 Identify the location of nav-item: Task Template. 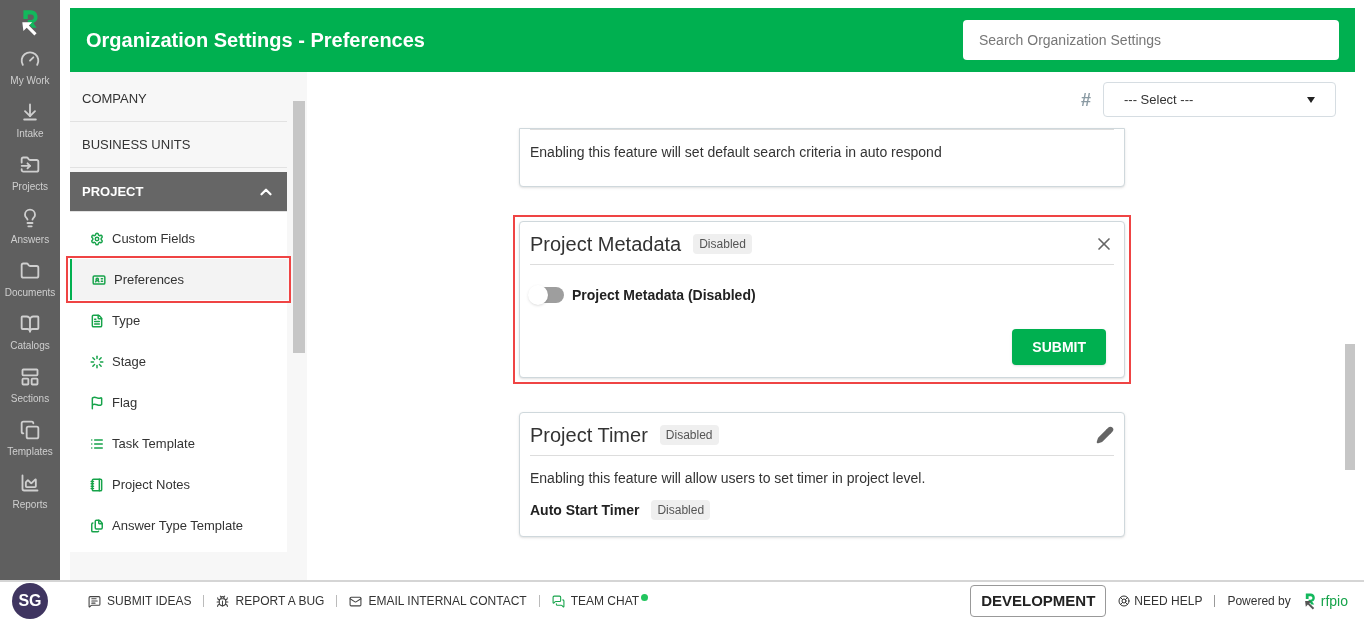
(178, 443).